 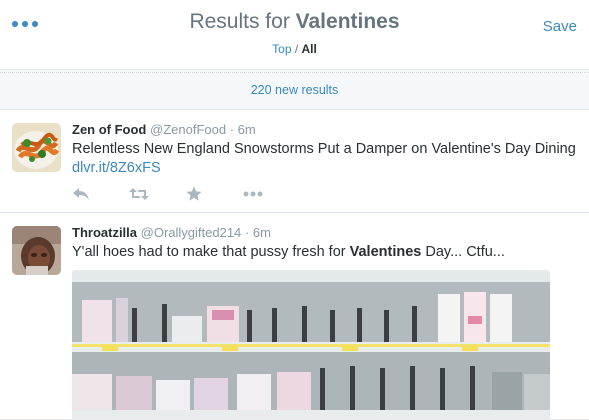 I want to click on user-avatar-image, so click(x=36, y=250).